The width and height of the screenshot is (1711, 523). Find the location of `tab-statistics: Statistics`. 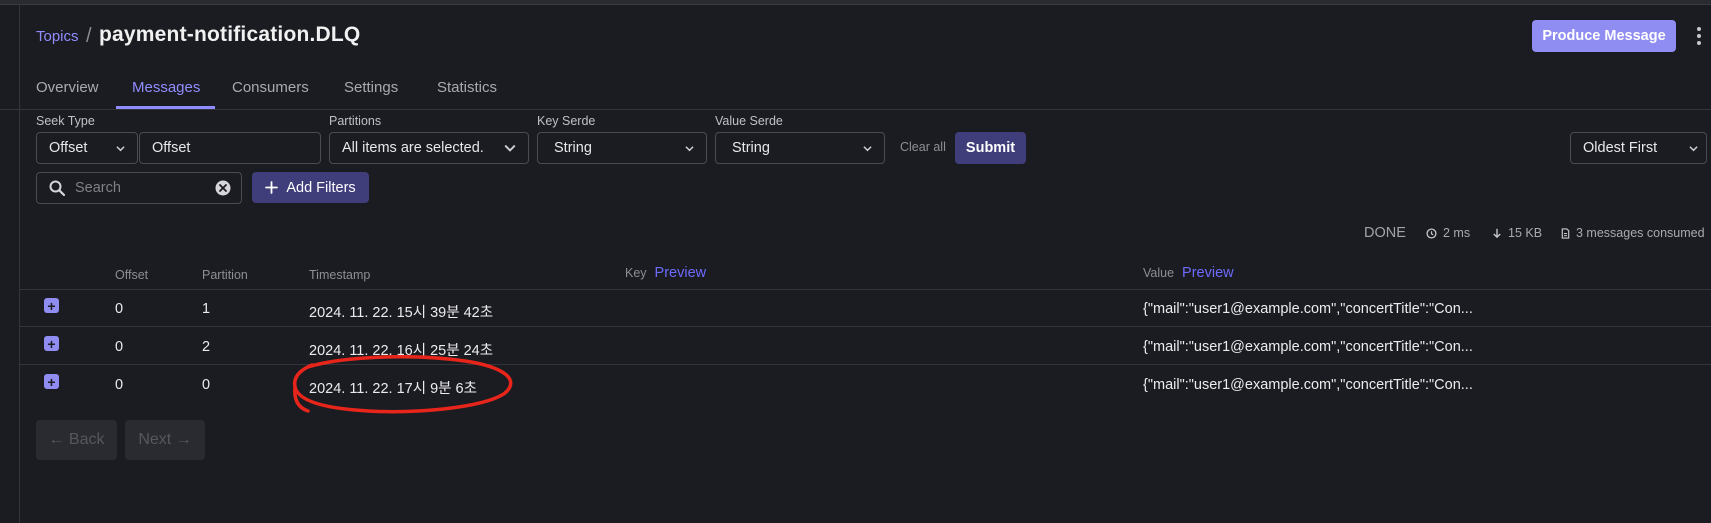

tab-statistics: Statistics is located at coordinates (467, 87).